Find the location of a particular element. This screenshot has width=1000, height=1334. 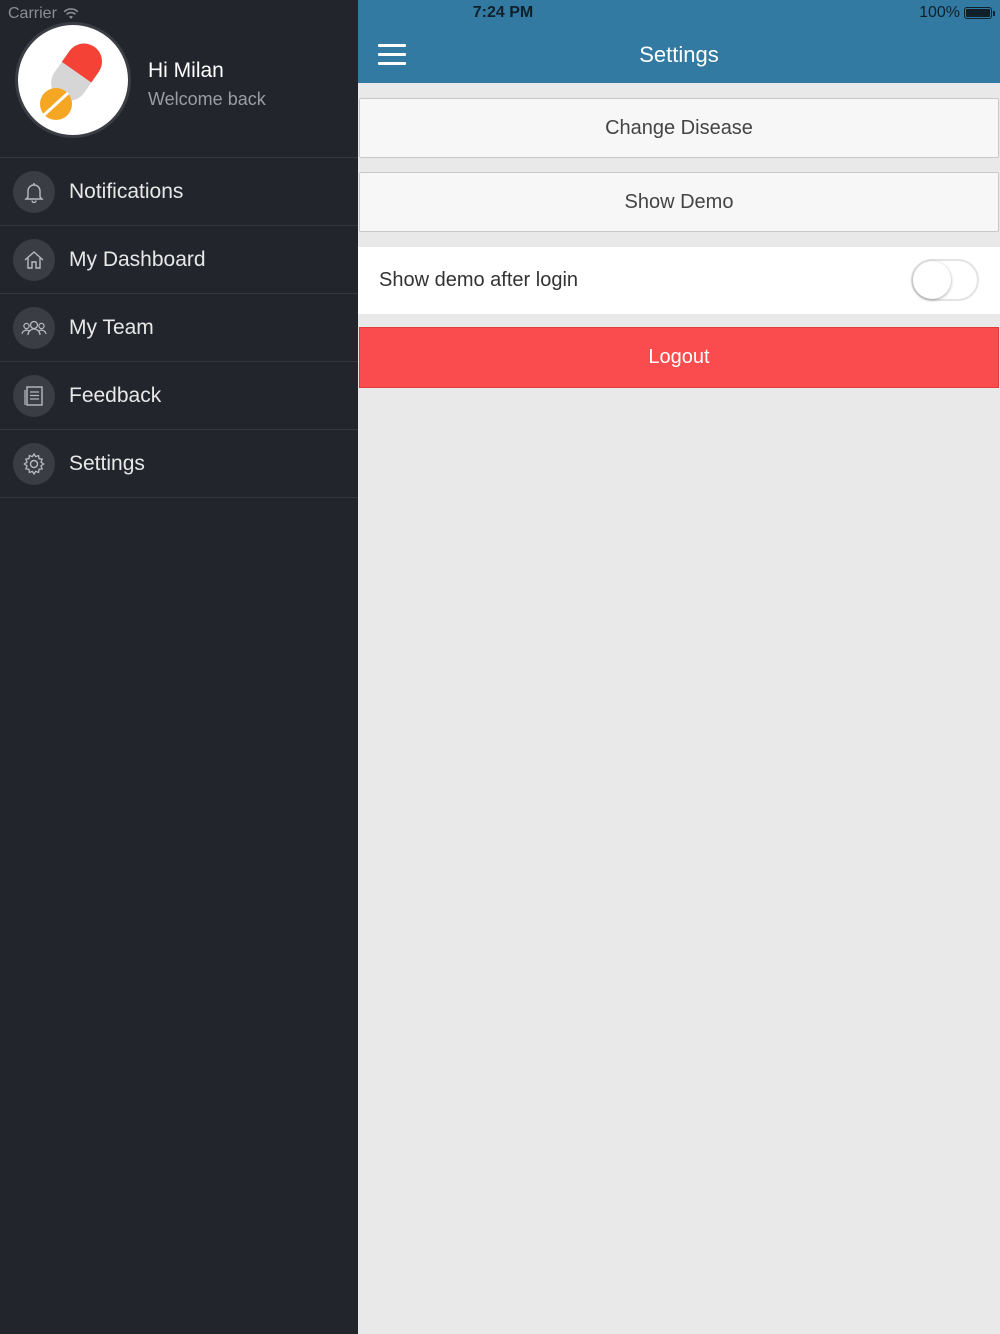

avatar is located at coordinates (73, 80).